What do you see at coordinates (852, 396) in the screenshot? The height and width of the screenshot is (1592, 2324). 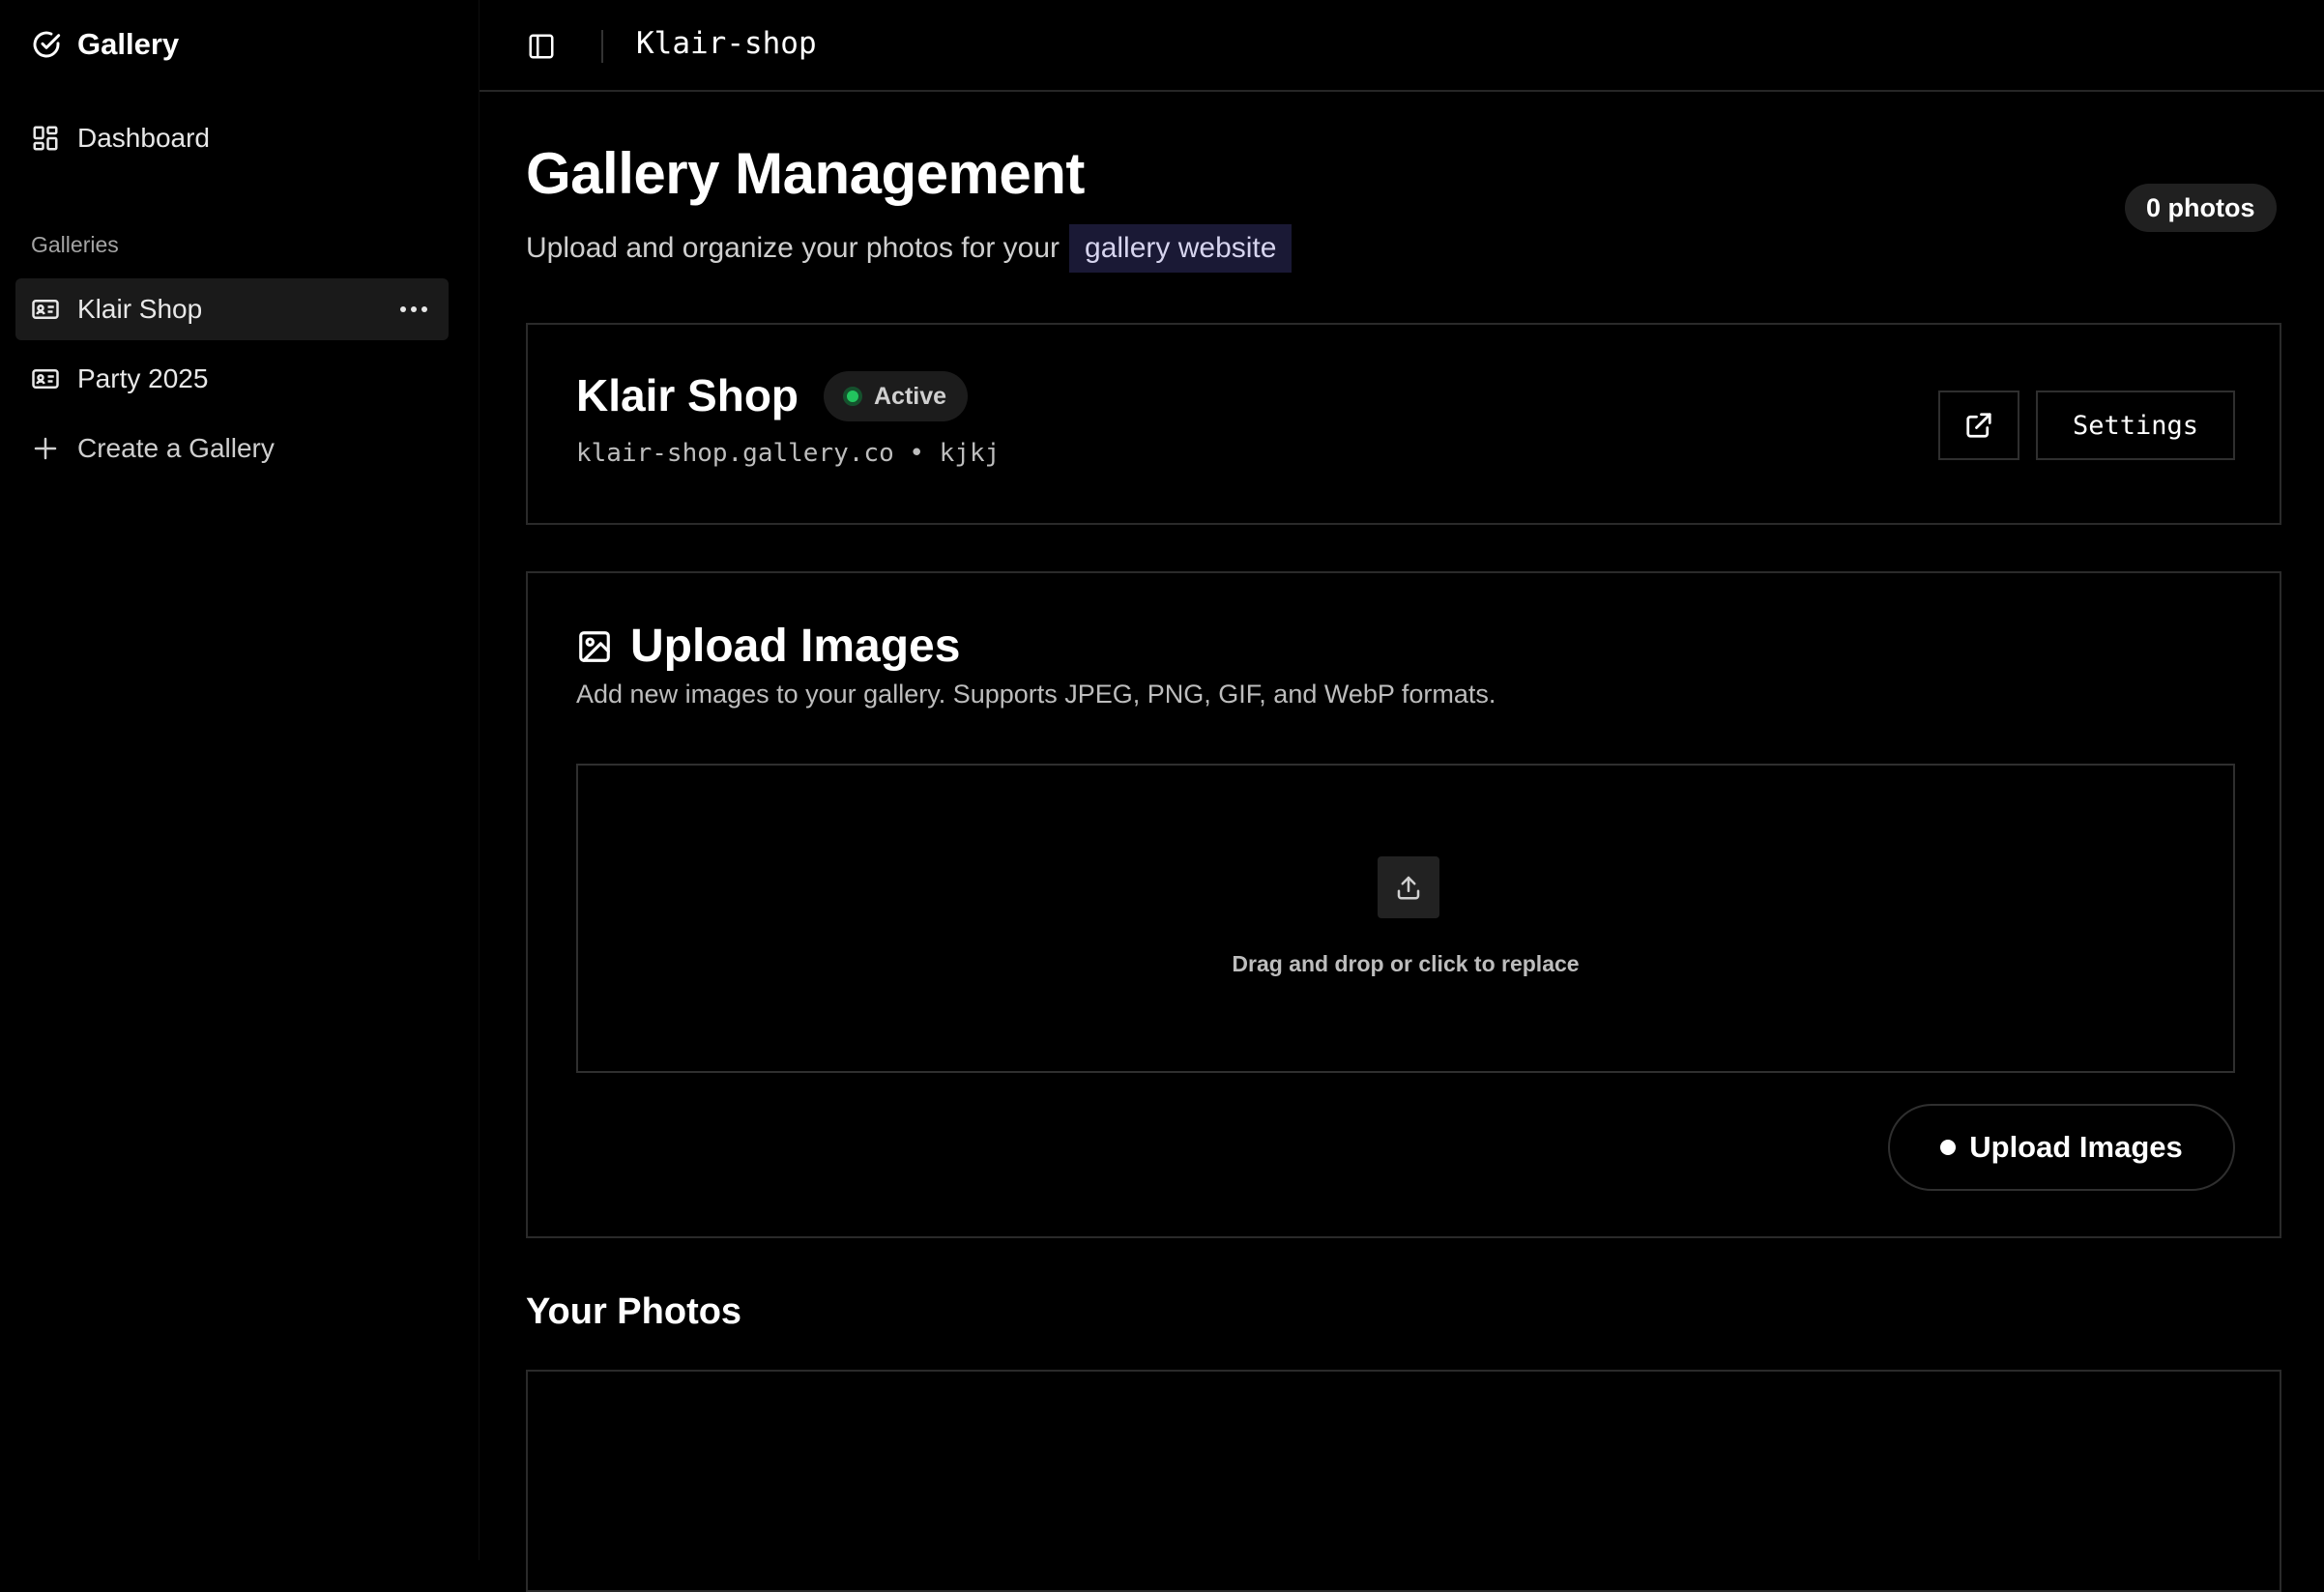 I see `status-dot` at bounding box center [852, 396].